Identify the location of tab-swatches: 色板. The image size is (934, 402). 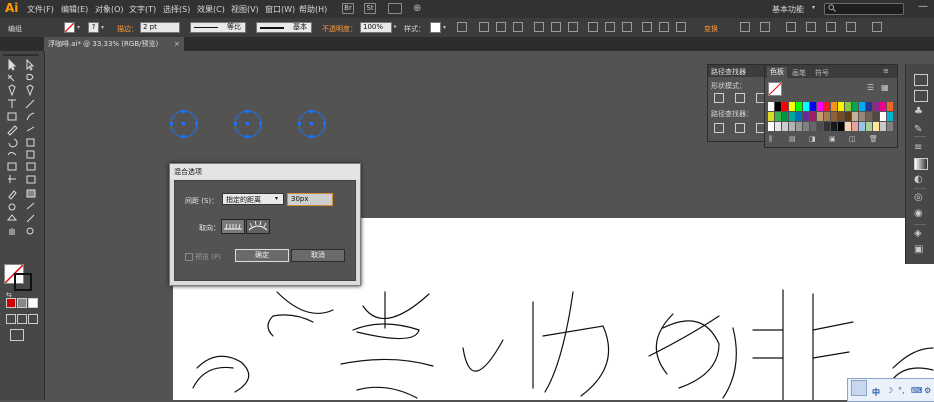
(777, 72).